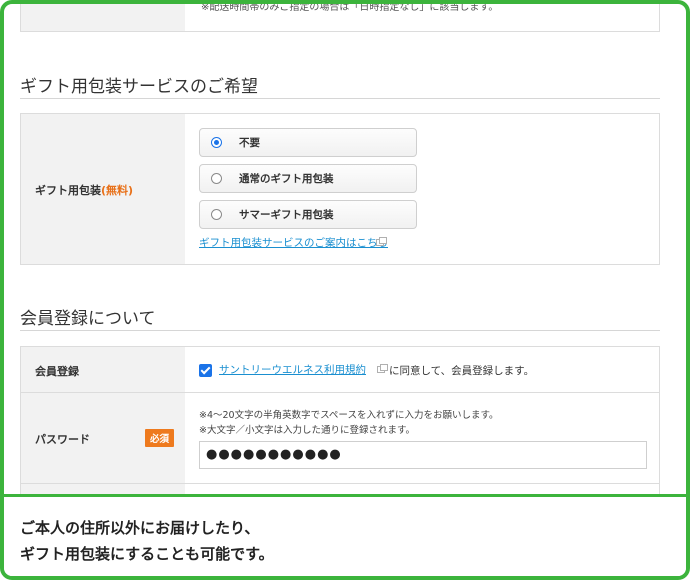 This screenshot has width=690, height=580. What do you see at coordinates (308, 142) in the screenshot?
I see `gift-option-none: 不要` at bounding box center [308, 142].